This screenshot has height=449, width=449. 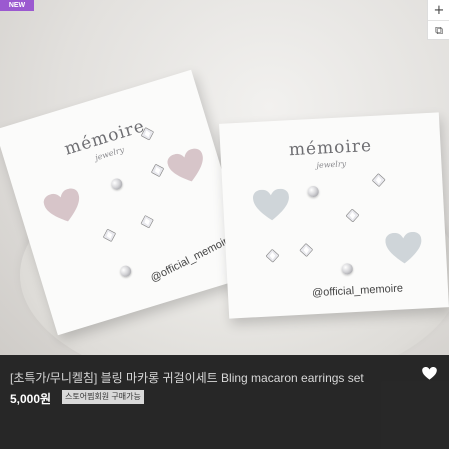 I want to click on product-price: 5,000원, so click(x=31, y=399).